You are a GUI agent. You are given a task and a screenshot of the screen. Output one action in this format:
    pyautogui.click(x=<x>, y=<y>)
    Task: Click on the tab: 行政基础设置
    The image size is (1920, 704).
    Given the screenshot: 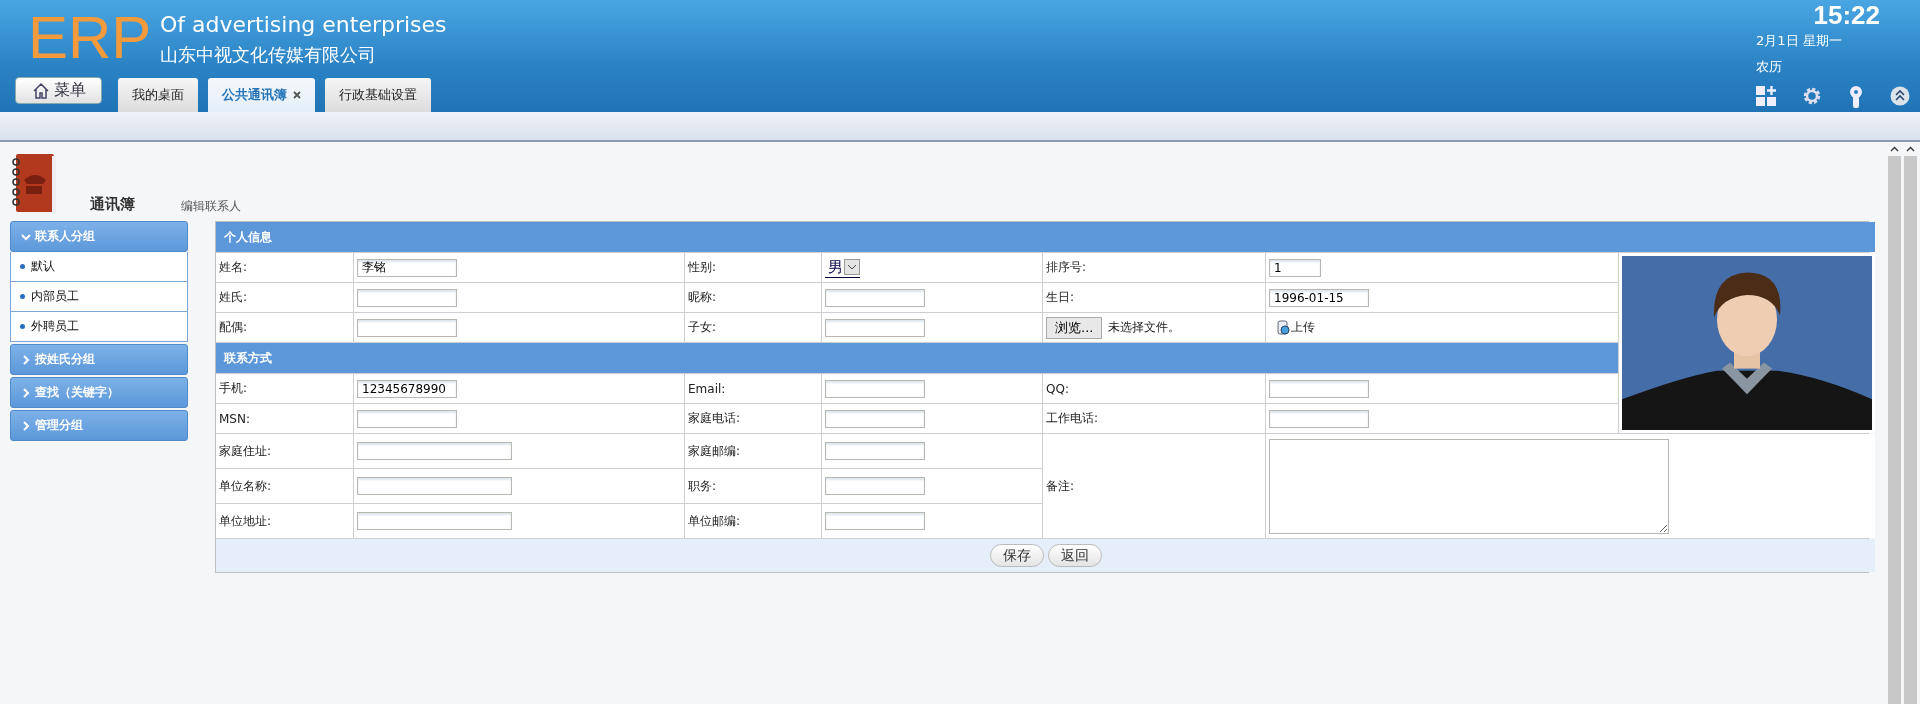 What is the action you would take?
    pyautogui.click(x=378, y=95)
    